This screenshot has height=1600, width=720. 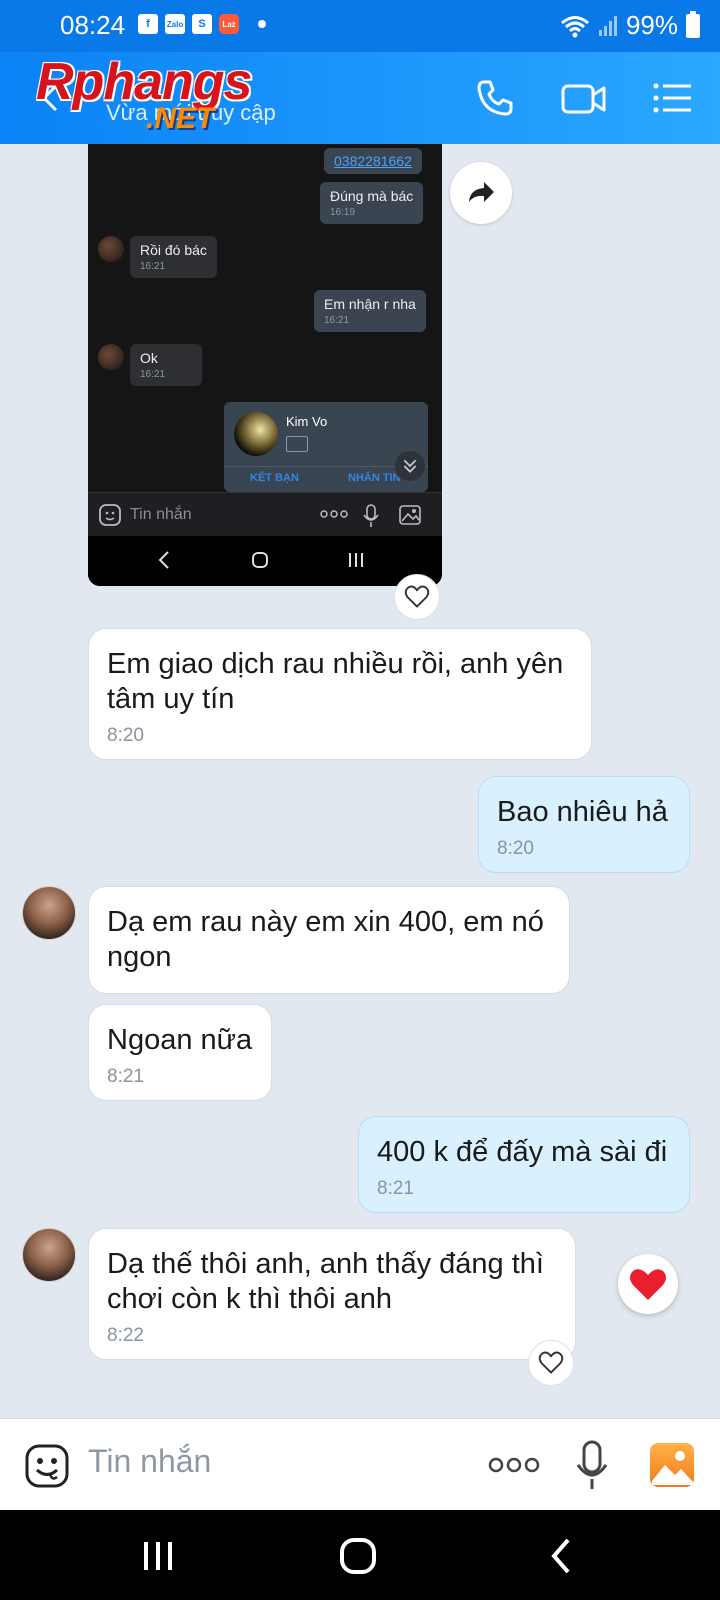 What do you see at coordinates (360, 26) in the screenshot?
I see `status-bar: 08:24 f Zalo S Laz 99%` at bounding box center [360, 26].